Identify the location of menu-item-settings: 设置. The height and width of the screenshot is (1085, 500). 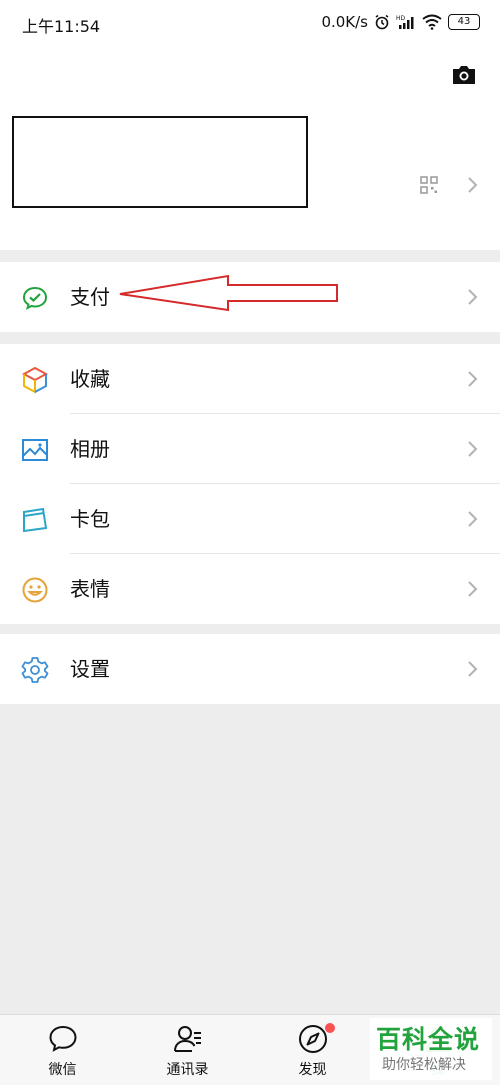
(250, 669).